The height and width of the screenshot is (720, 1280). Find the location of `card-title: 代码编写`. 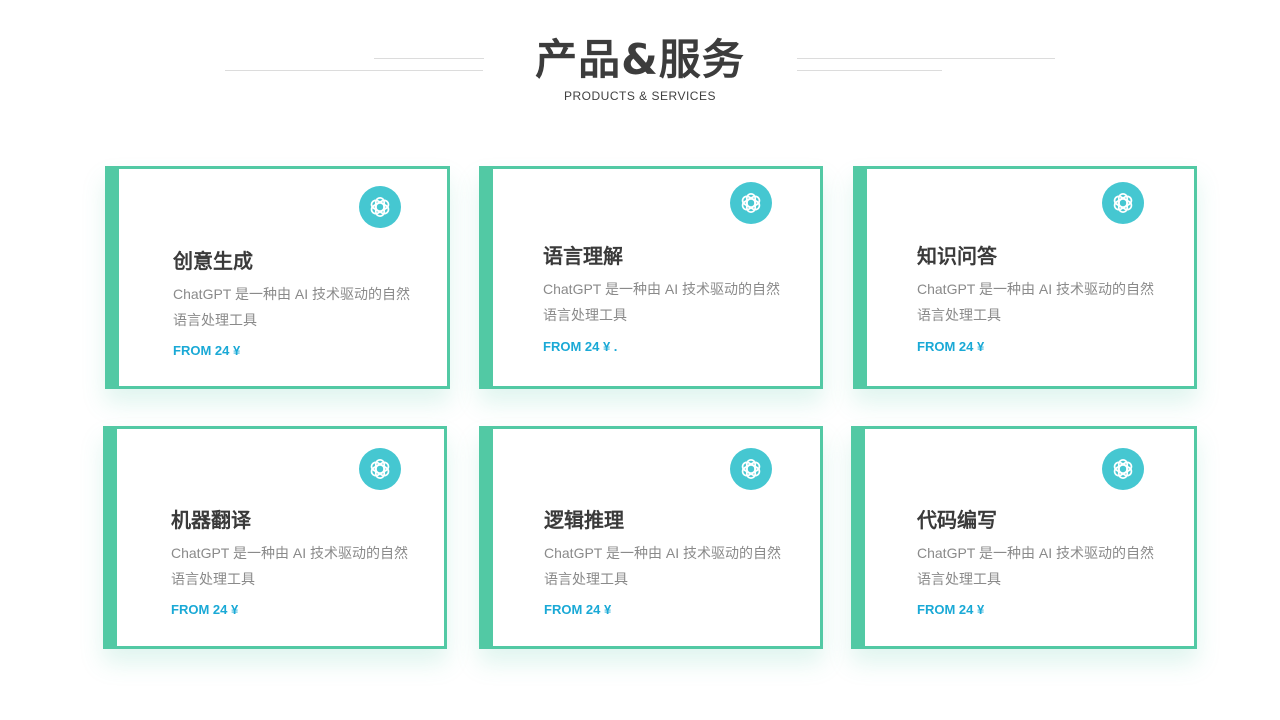

card-title: 代码编写 is located at coordinates (957, 520).